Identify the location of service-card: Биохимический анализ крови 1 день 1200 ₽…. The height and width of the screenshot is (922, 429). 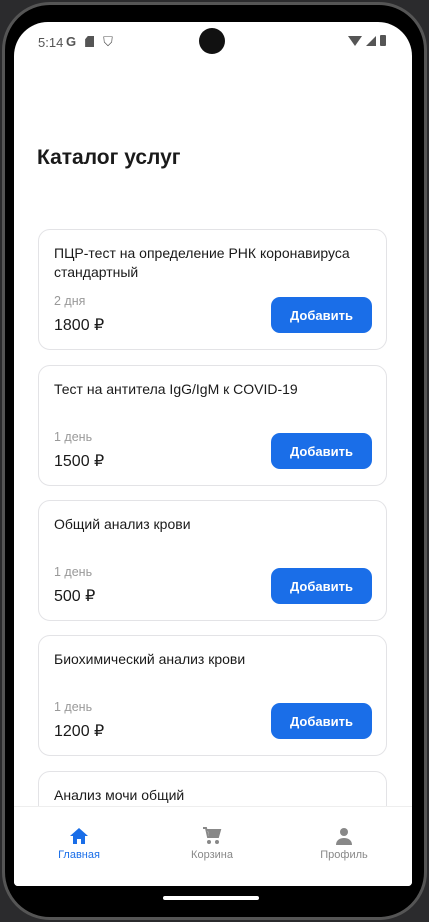
(212, 695).